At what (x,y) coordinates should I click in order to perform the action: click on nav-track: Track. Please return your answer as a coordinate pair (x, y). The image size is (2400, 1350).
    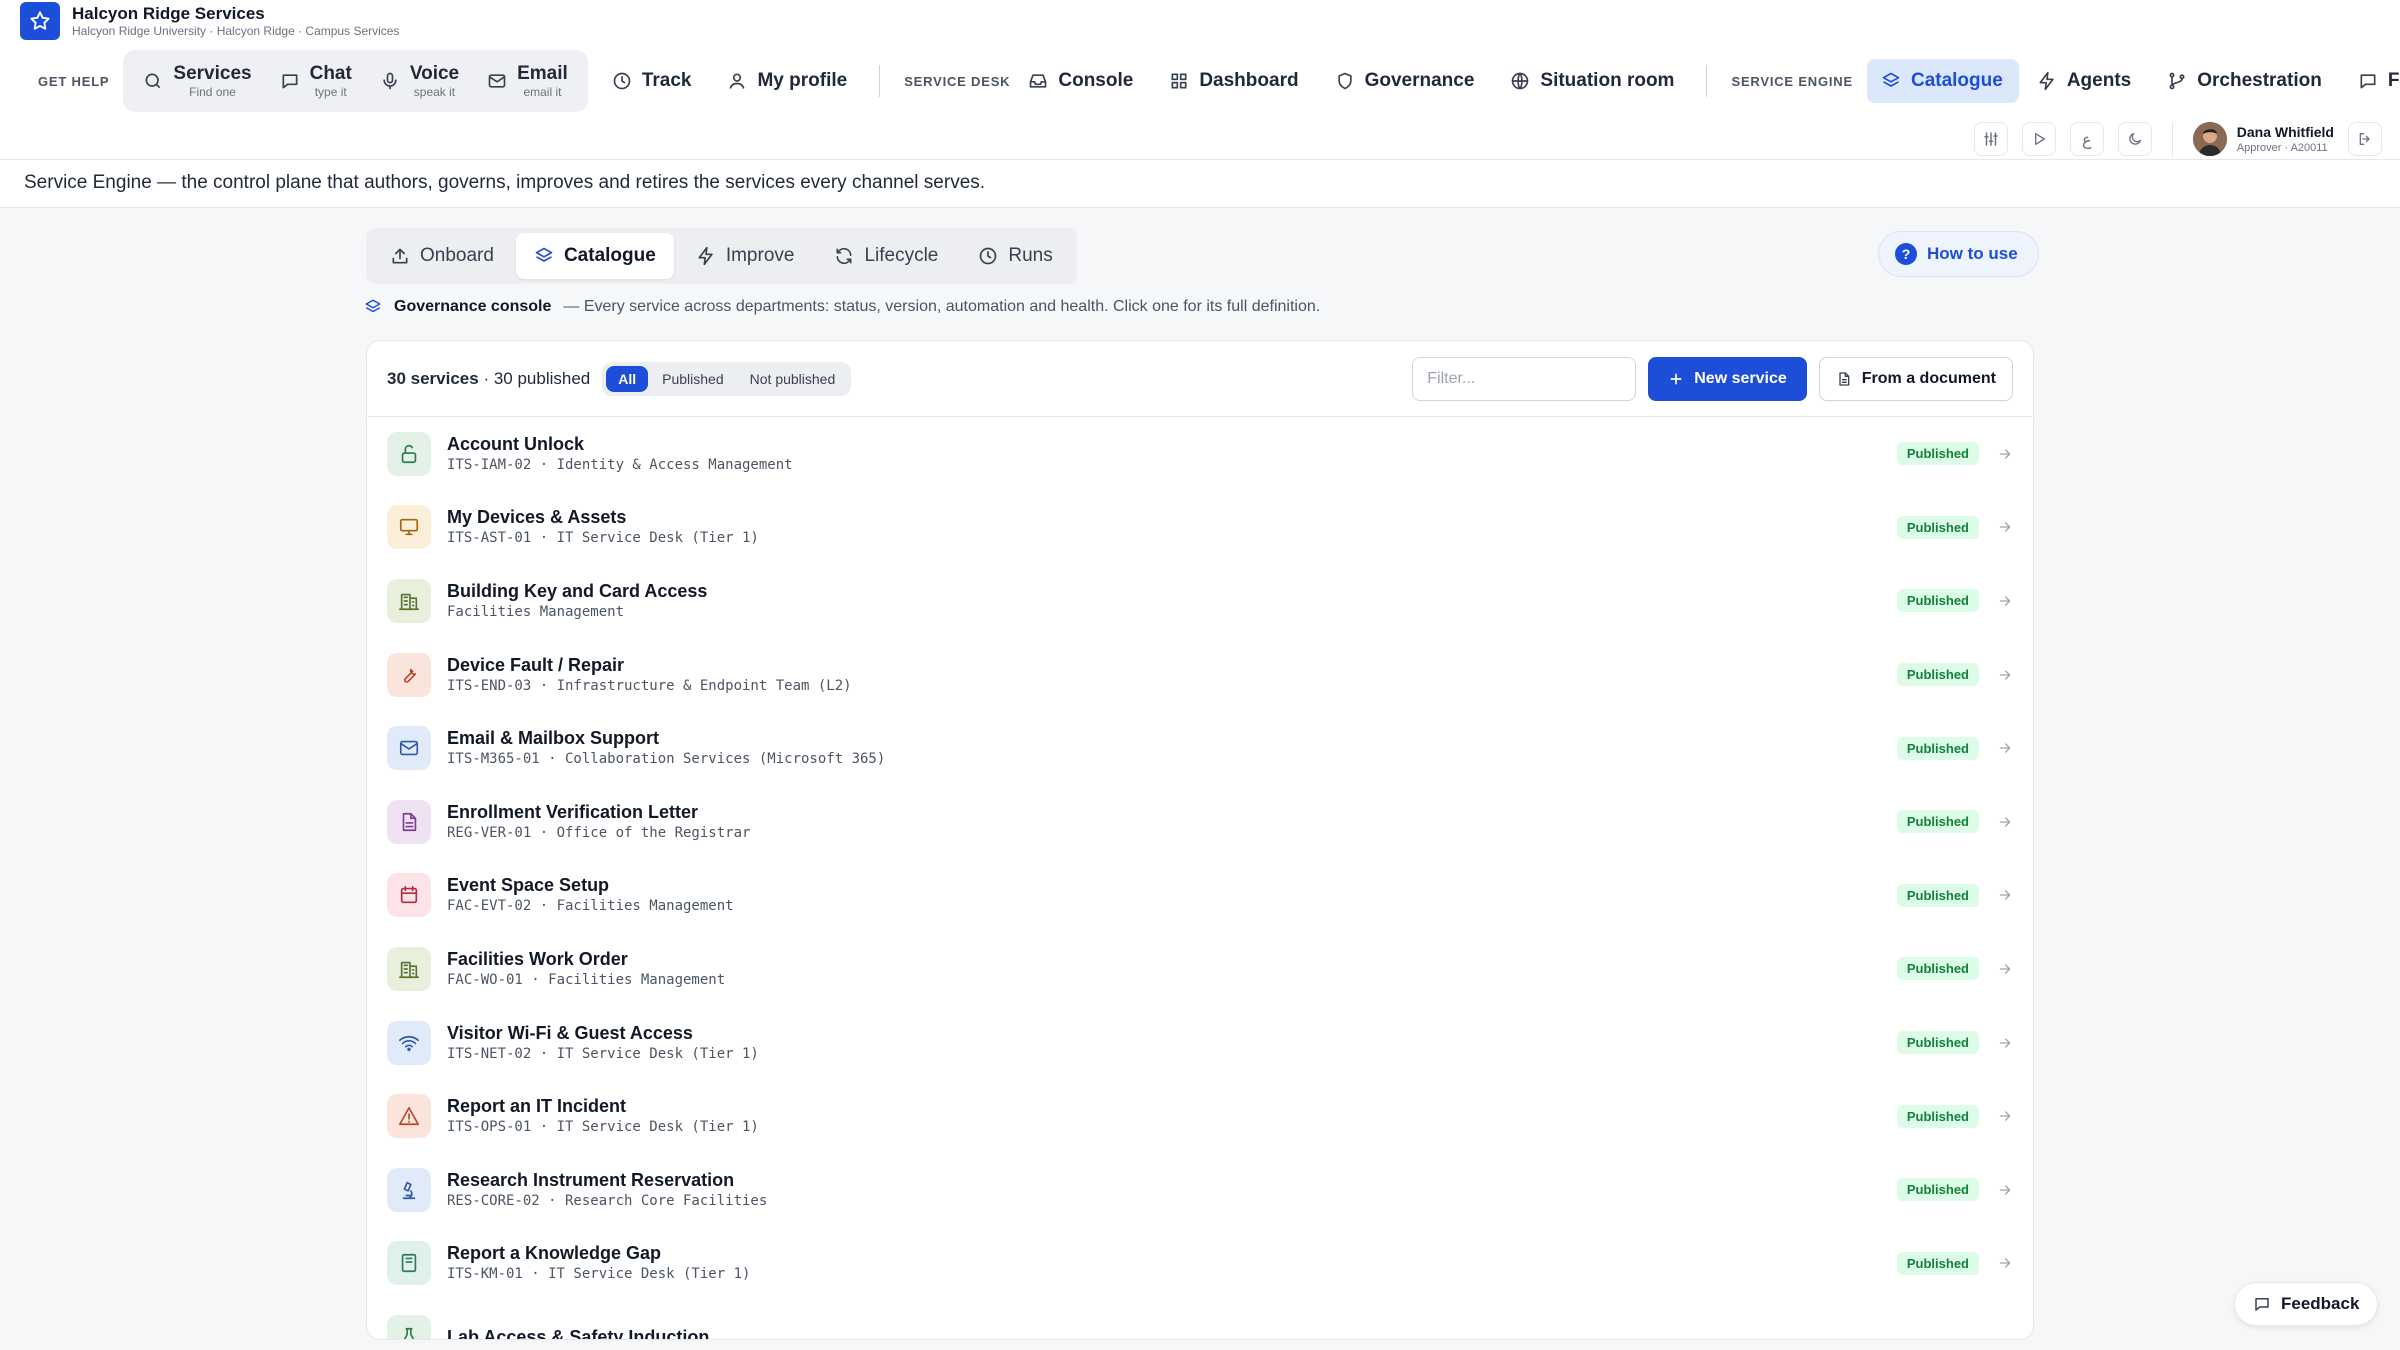
    Looking at the image, I should click on (652, 81).